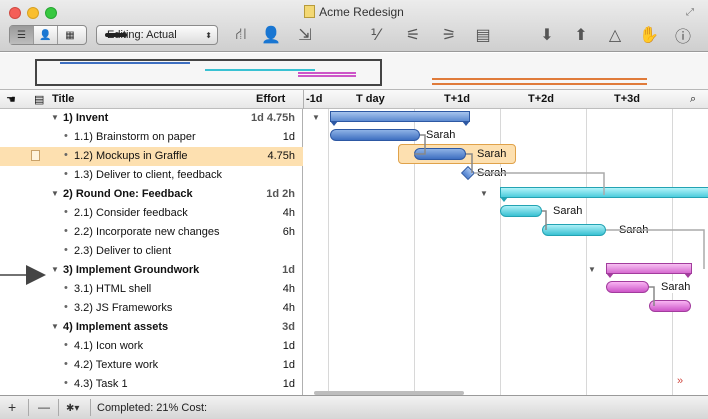 The height and width of the screenshot is (419, 708). Describe the element at coordinates (151, 346) in the screenshot. I see `table-row: • 4.1) Icon work 1d` at that location.